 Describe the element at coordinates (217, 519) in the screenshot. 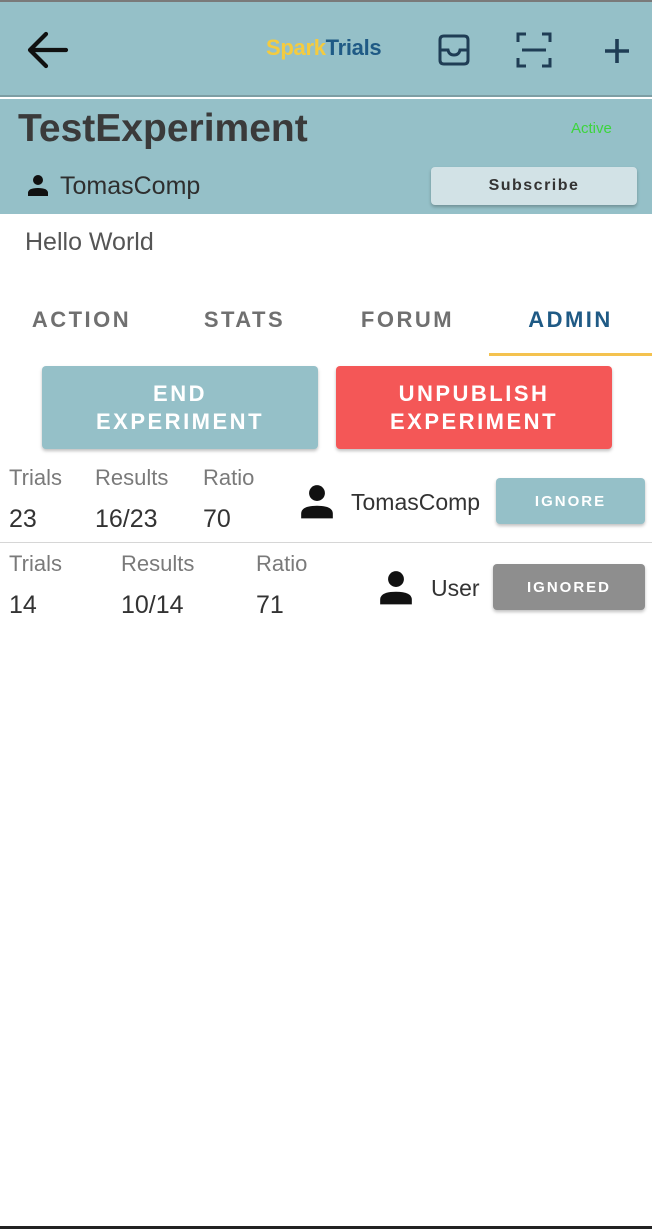

I see `ratio-value: 70` at that location.